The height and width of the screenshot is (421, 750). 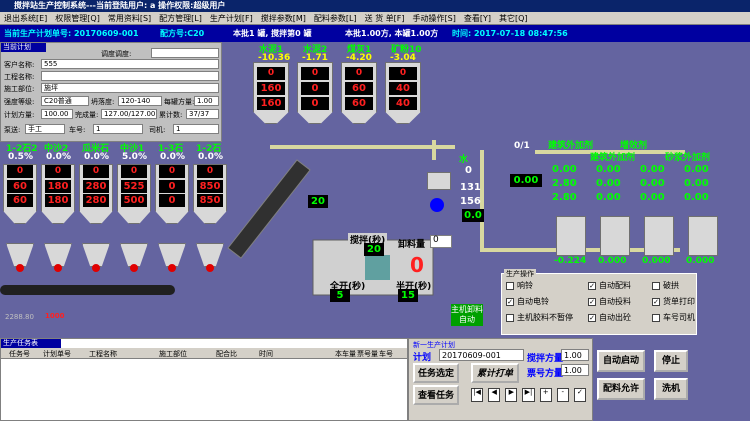 What do you see at coordinates (403, 88) in the screenshot?
I see `silo-v2: 40` at bounding box center [403, 88].